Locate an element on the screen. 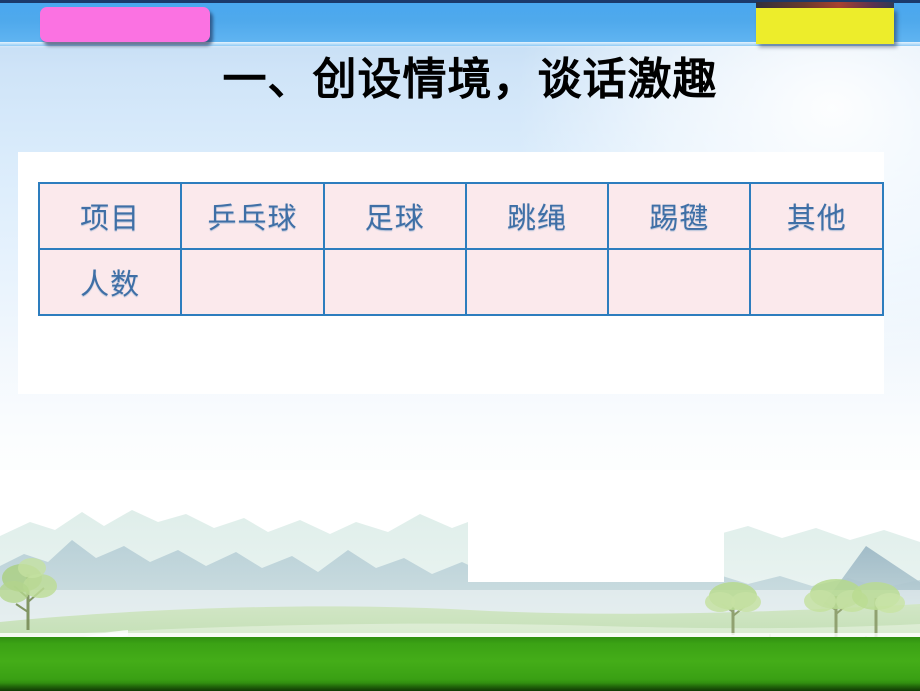  table-cell-row1-col4 is located at coordinates (679, 282).